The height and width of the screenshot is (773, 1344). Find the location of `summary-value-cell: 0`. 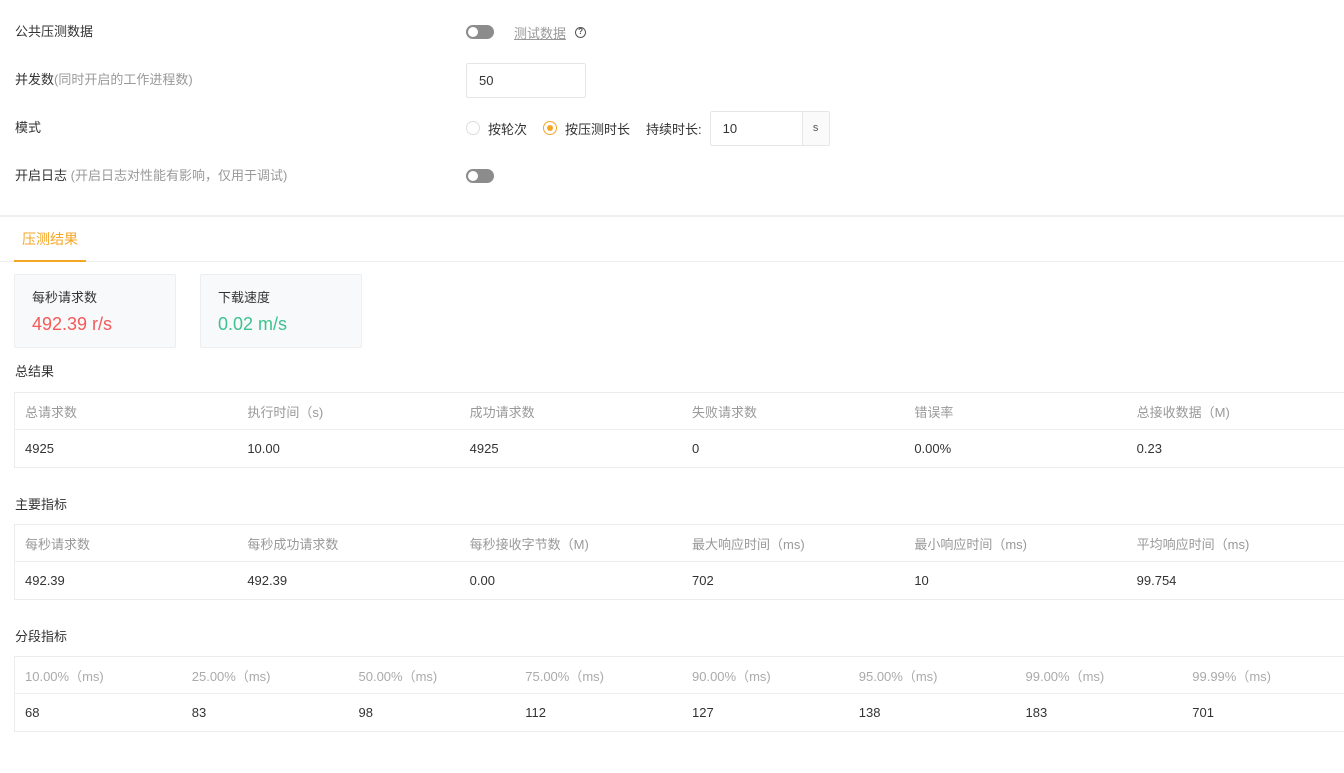

summary-value-cell: 0 is located at coordinates (695, 448).